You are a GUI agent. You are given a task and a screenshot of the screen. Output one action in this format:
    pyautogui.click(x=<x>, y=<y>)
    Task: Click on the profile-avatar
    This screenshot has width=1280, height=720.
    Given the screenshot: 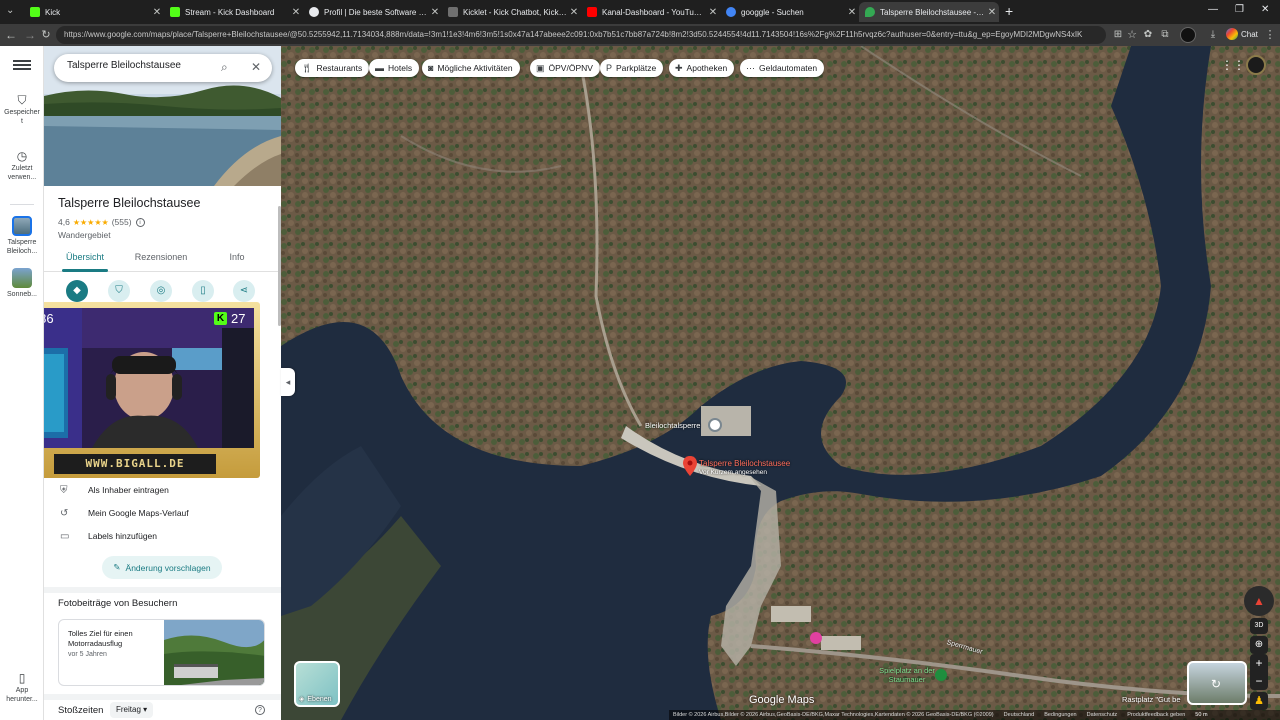 What is the action you would take?
    pyautogui.click(x=1188, y=35)
    